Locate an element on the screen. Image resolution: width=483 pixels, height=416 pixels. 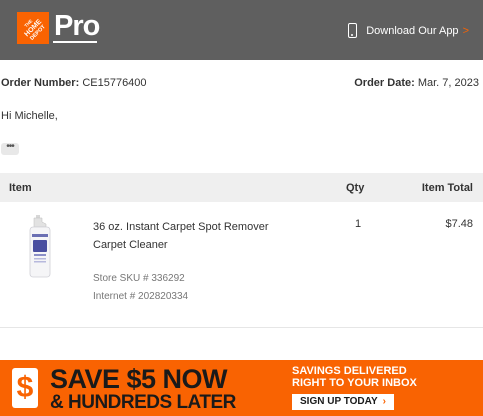
product-qty: 1 is located at coordinates (358, 224).